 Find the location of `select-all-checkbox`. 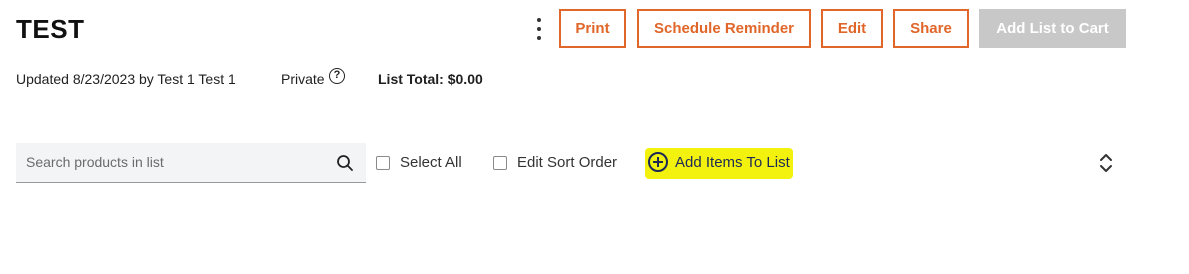

select-all-checkbox is located at coordinates (383, 162).